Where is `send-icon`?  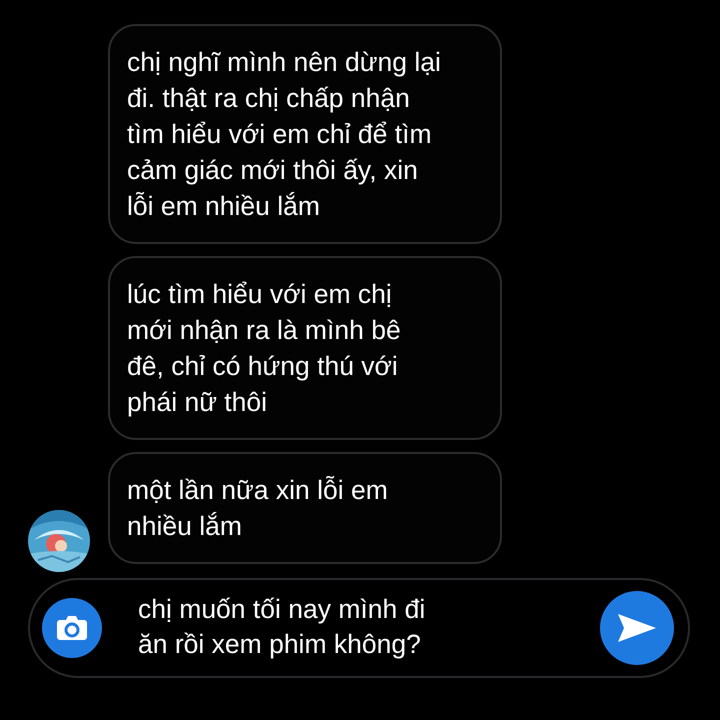 send-icon is located at coordinates (637, 628).